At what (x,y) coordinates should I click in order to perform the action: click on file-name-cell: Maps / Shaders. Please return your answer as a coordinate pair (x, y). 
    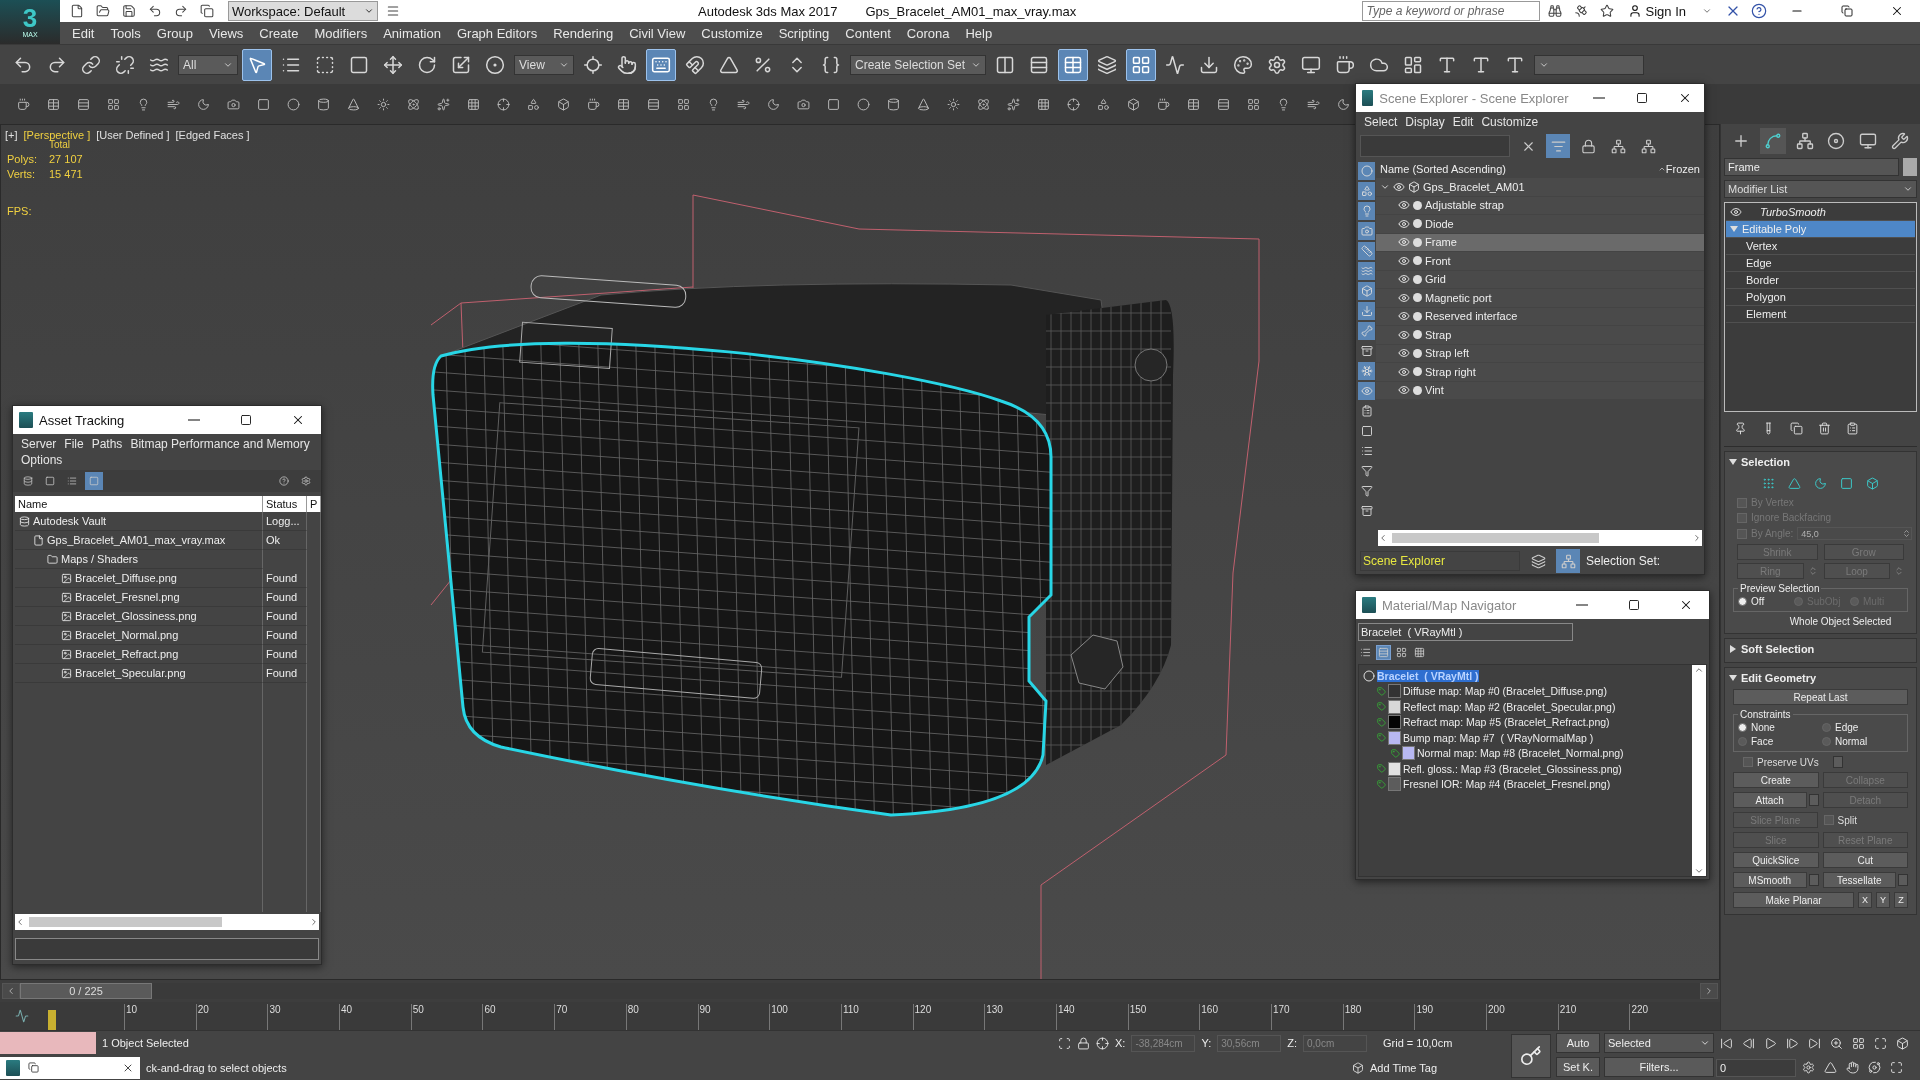
    Looking at the image, I should click on (139, 559).